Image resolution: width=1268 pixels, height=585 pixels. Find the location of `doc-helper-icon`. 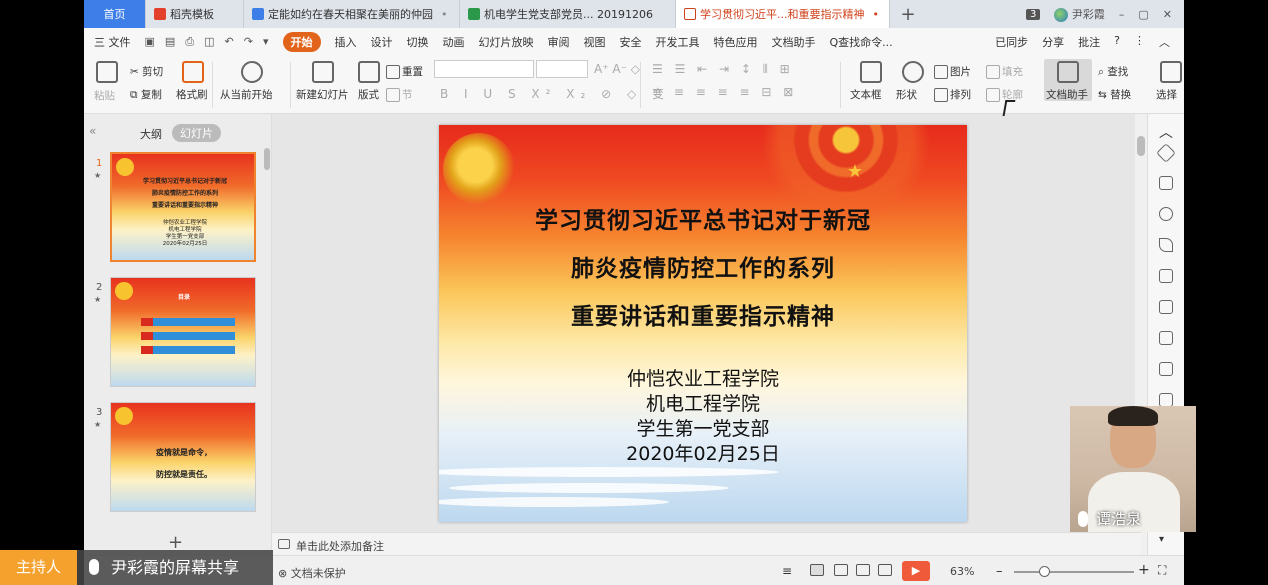

doc-helper-icon is located at coordinates (1068, 72).